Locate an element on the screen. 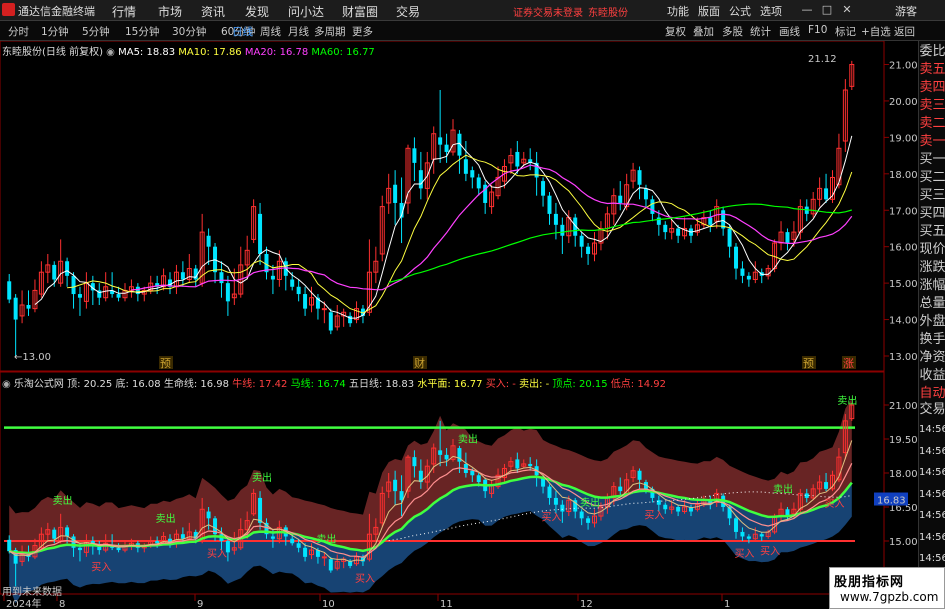 The image size is (945, 609). main-y-tick-label: 16.00 is located at coordinates (903, 248).